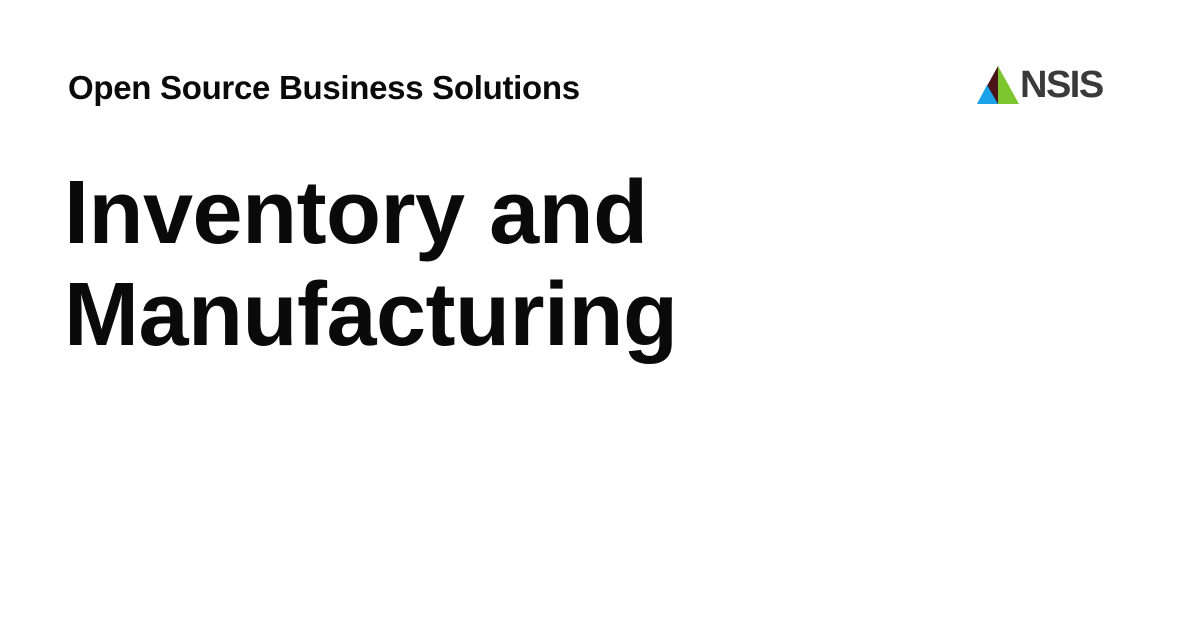 This screenshot has height=630, width=1200. I want to click on tagline: Open Source Business Solutions, so click(324, 87).